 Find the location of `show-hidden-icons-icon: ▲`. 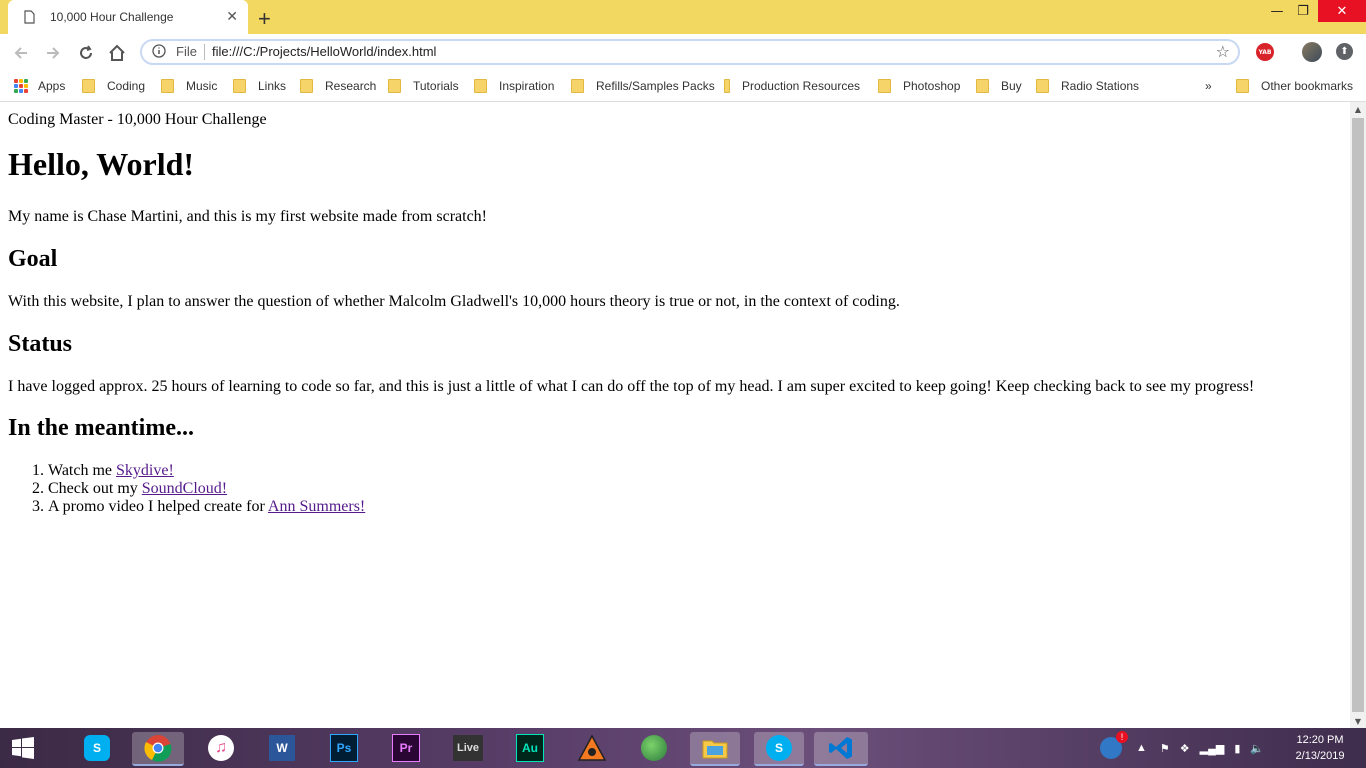

show-hidden-icons-icon: ▲ is located at coordinates (1141, 748).